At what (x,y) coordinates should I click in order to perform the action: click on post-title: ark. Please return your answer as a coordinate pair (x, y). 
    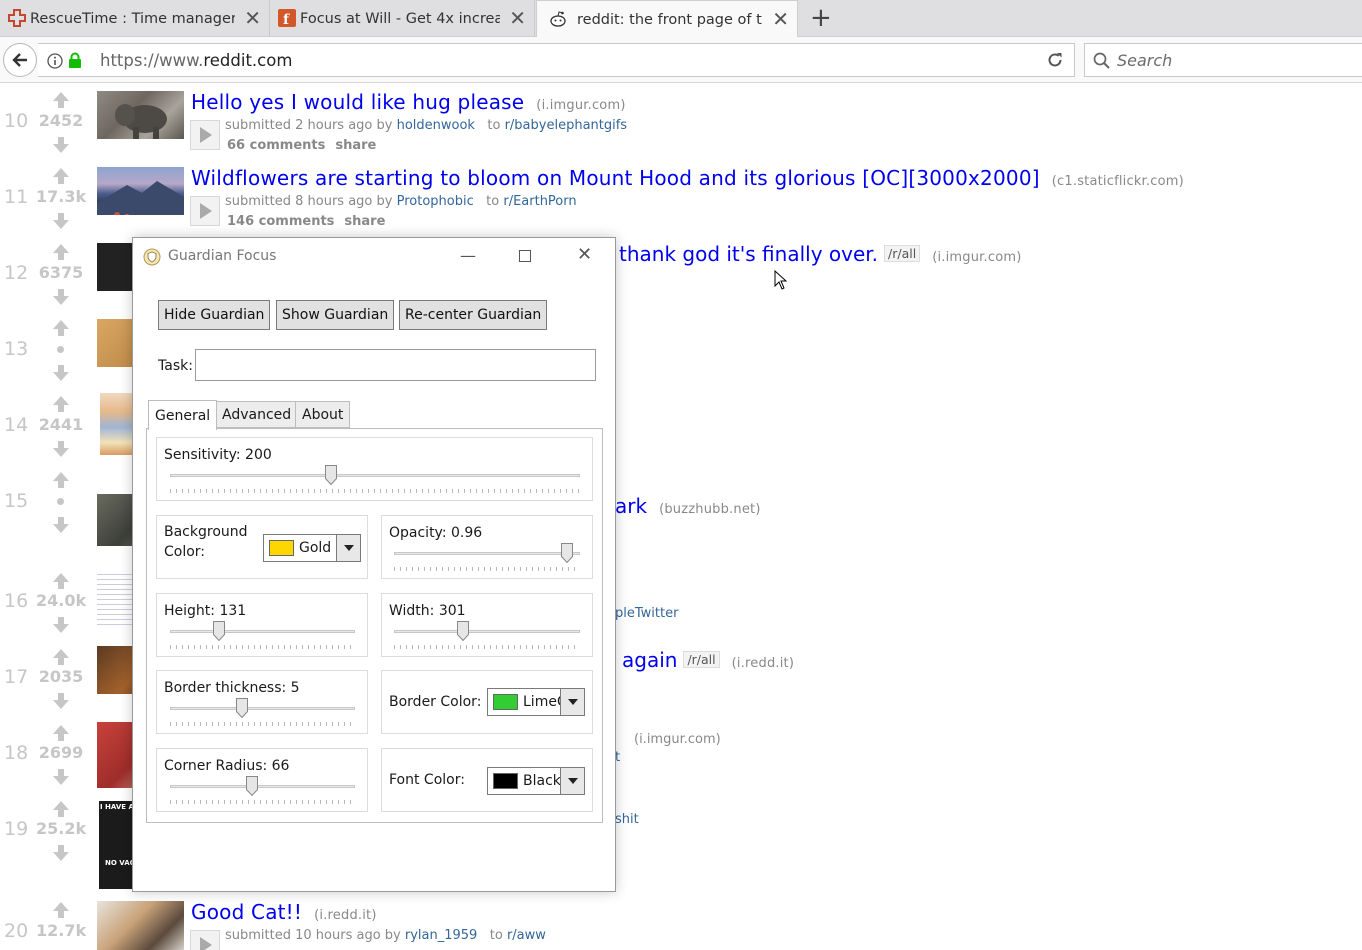
    Looking at the image, I should click on (631, 506).